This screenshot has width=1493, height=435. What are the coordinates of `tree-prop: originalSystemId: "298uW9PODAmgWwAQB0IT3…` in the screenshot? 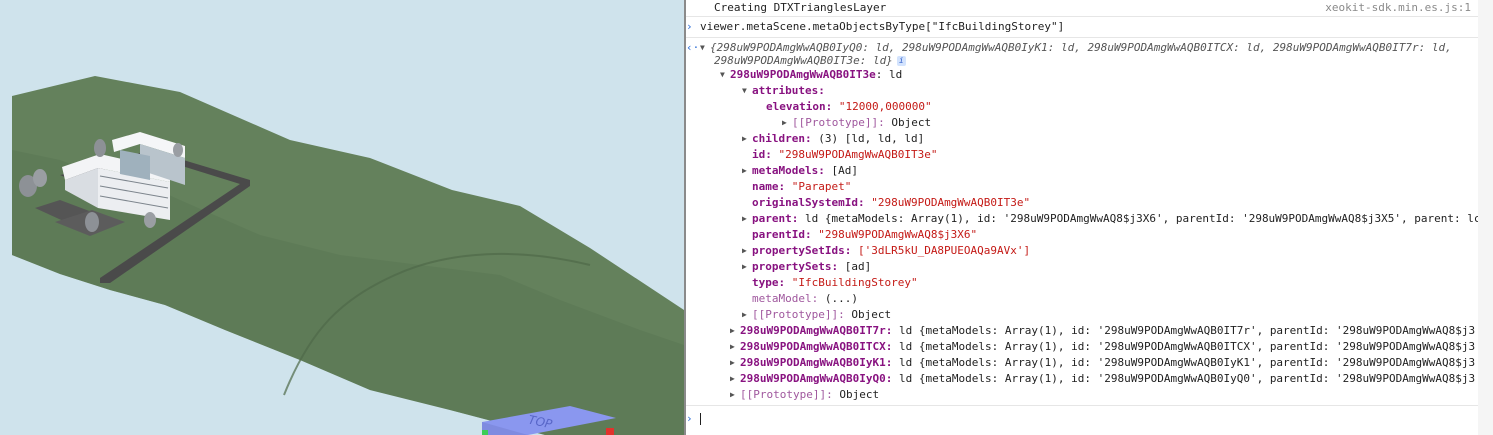 It's located at (891, 202).